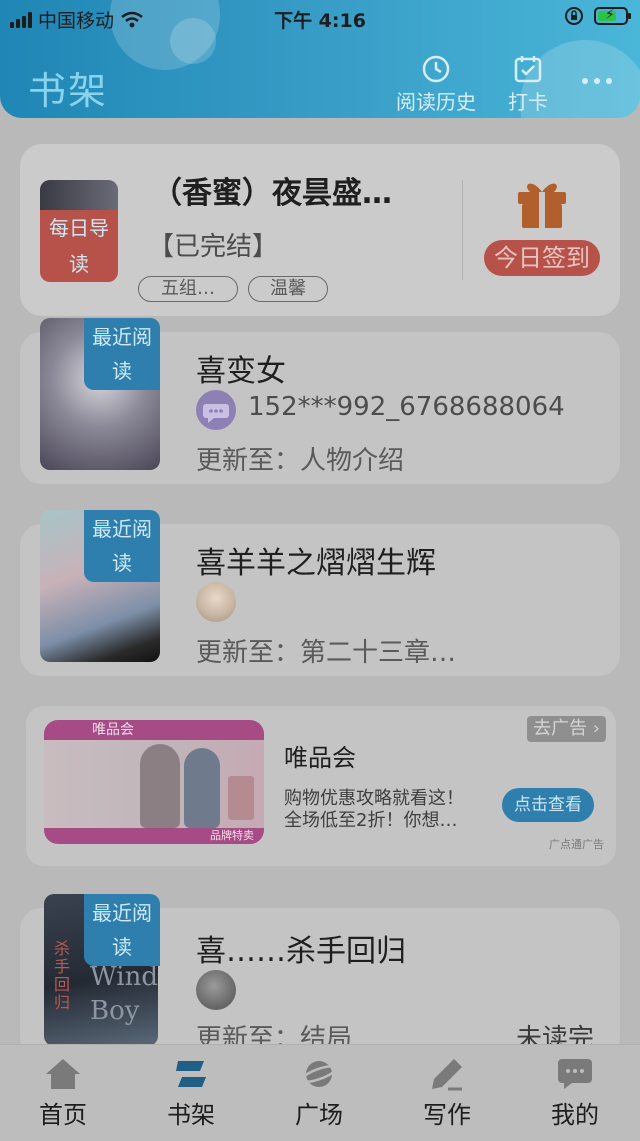  What do you see at coordinates (528, 102) in the screenshot?
I see `checkin-header-label: 打卡` at bounding box center [528, 102].